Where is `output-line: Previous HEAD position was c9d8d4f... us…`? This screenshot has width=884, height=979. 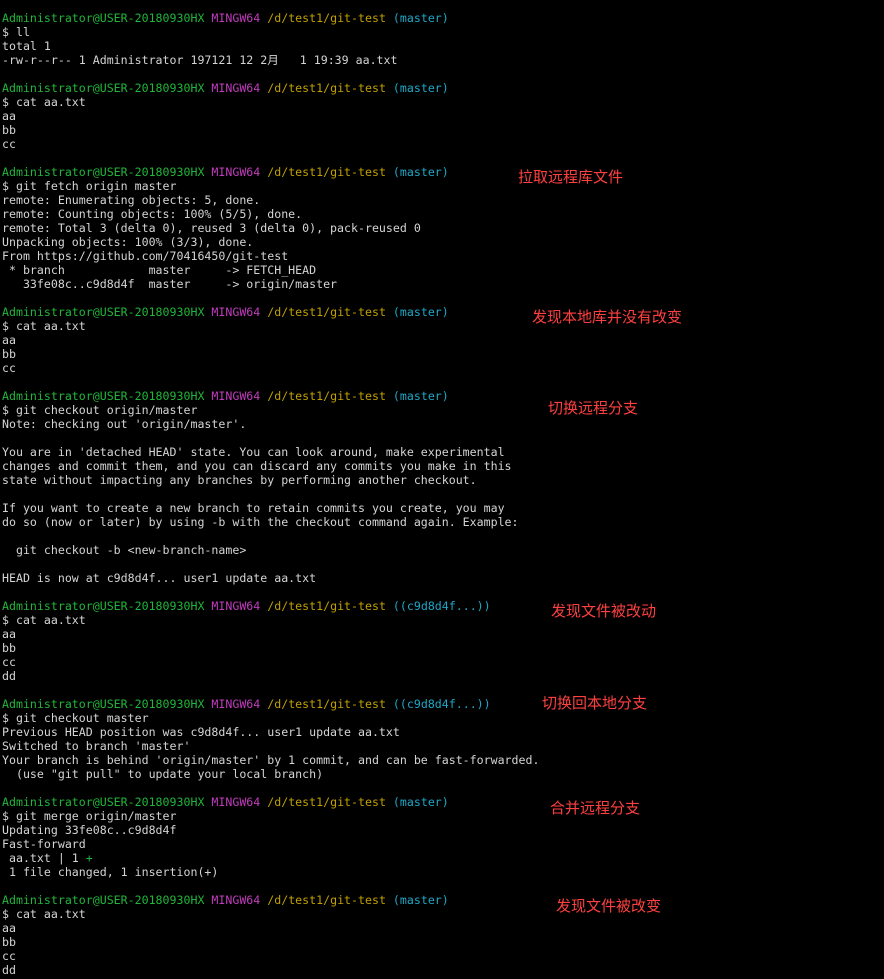 output-line: Previous HEAD position was c9d8d4f... us… is located at coordinates (201, 732).